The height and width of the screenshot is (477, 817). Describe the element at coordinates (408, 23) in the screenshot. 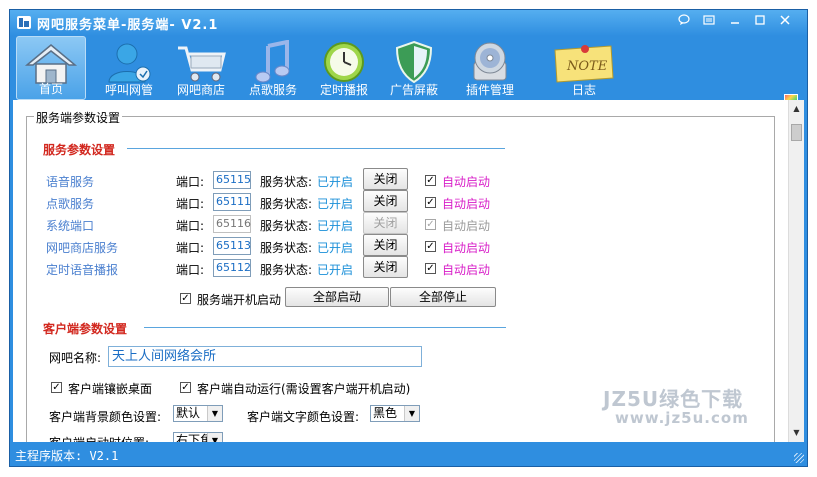

I see `title-bar: 网吧服务菜单-服务端- V2.1` at that location.